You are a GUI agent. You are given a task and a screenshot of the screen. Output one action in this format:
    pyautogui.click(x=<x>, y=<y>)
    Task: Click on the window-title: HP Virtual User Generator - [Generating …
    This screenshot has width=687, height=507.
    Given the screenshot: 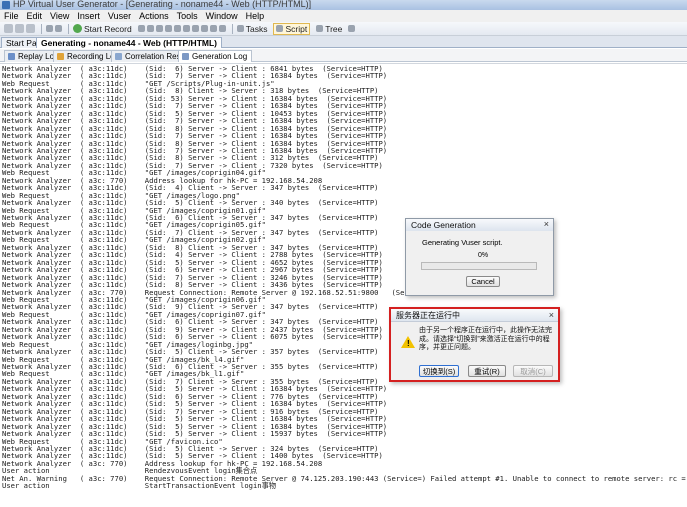 What is the action you would take?
    pyautogui.click(x=162, y=4)
    